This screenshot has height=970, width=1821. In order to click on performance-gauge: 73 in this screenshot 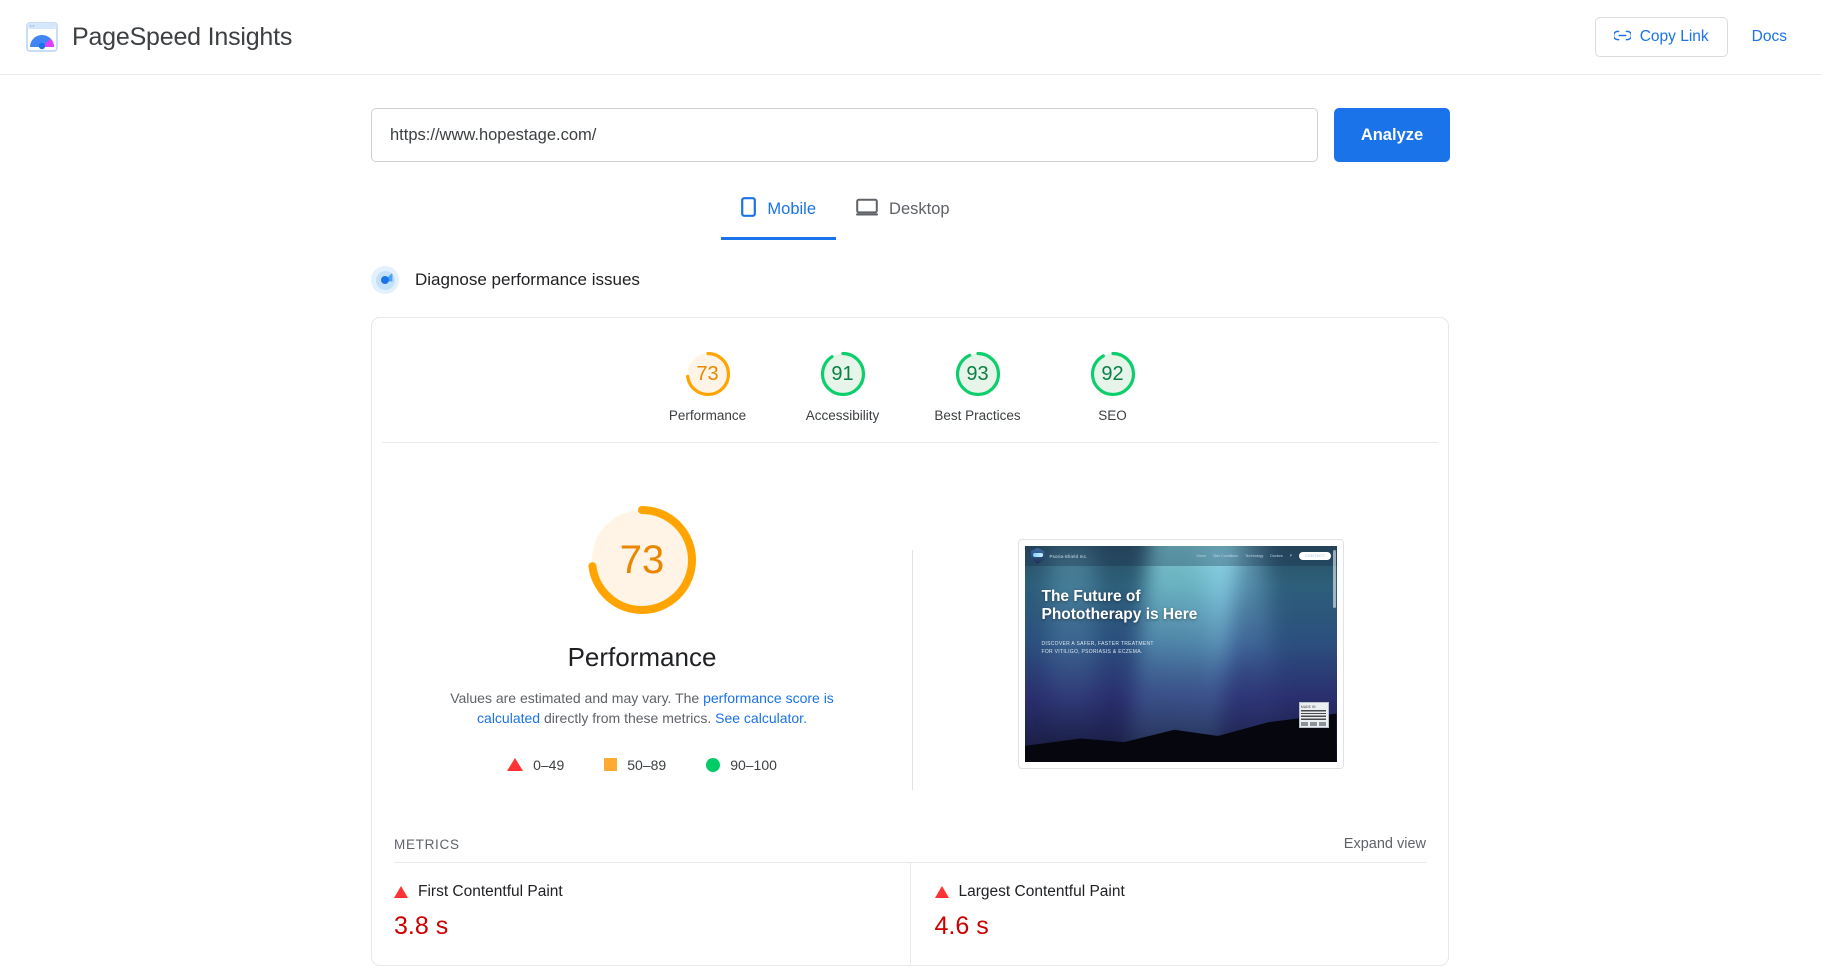, I will do `click(642, 560)`.